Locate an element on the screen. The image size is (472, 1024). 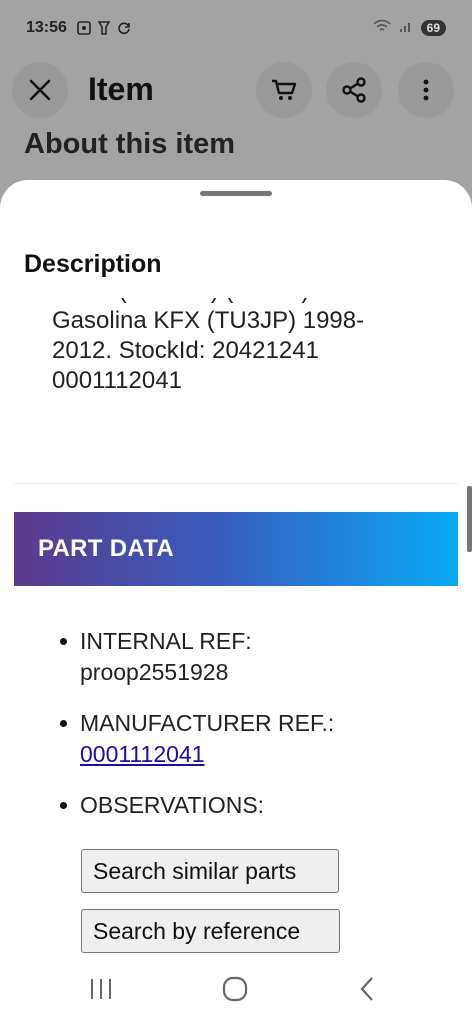
wifi-icon is located at coordinates (382, 28).